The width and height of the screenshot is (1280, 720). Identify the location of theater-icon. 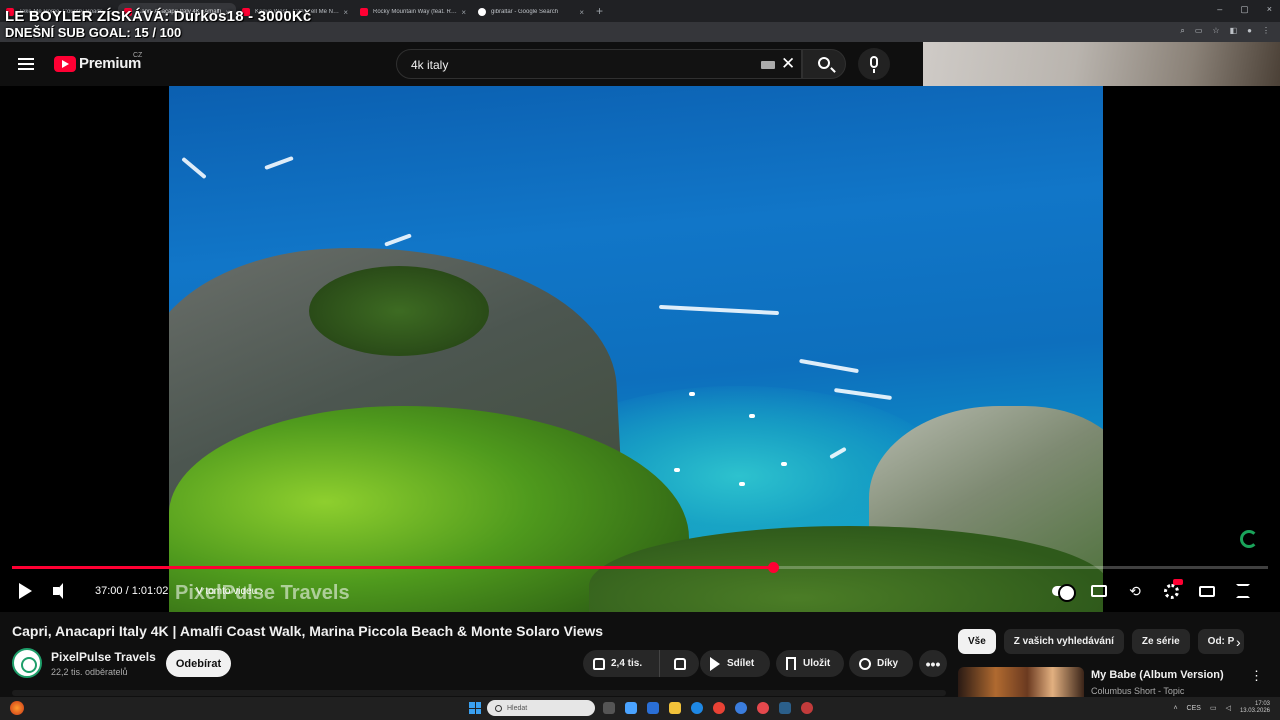
(1207, 591).